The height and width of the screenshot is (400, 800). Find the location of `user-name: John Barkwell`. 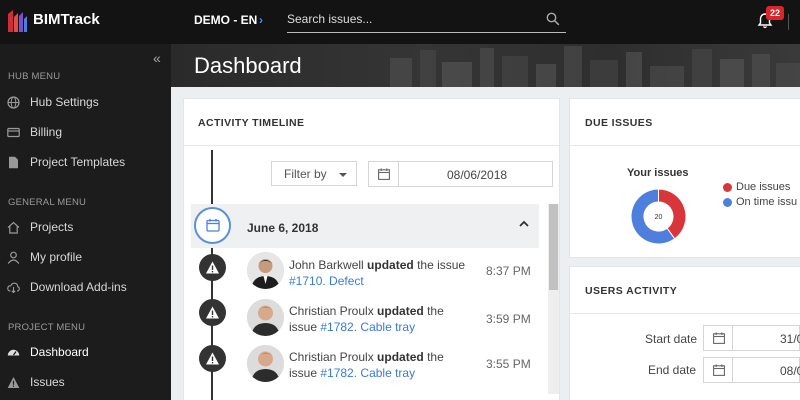

user-name: John Barkwell is located at coordinates (326, 265).